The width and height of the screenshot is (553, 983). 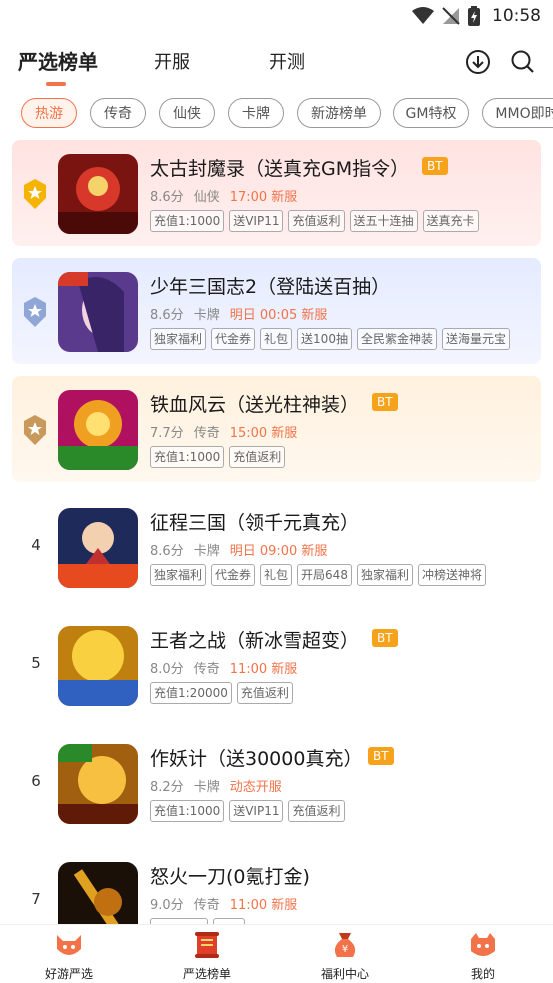 I want to click on no-signal-icon, so click(x=451, y=16).